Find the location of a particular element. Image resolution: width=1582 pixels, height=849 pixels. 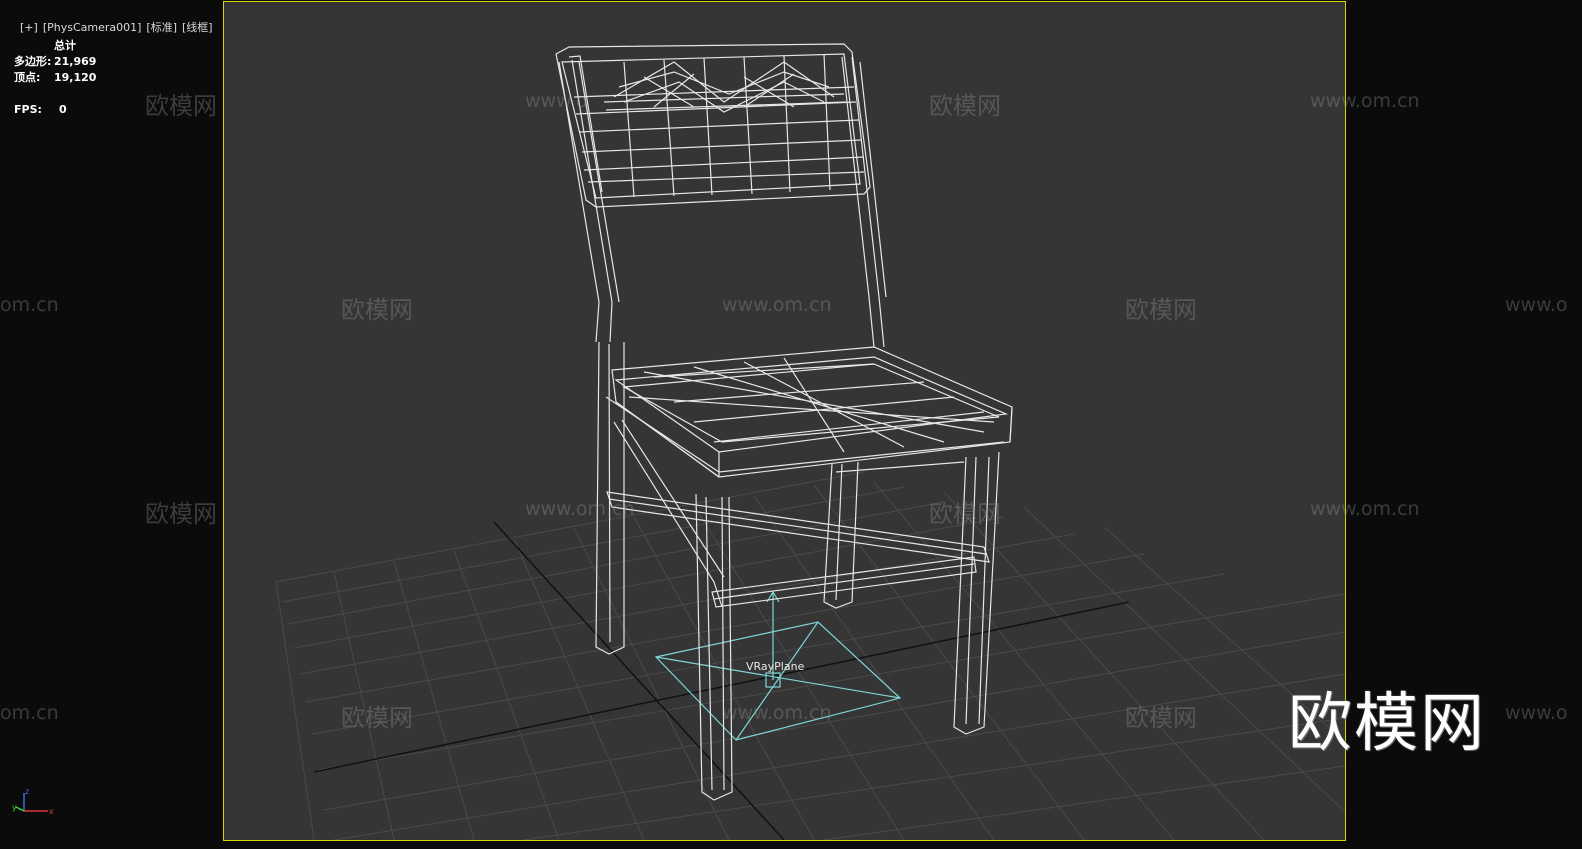

viewport-camera-menu: [PhysCamera001] is located at coordinates (92, 27).